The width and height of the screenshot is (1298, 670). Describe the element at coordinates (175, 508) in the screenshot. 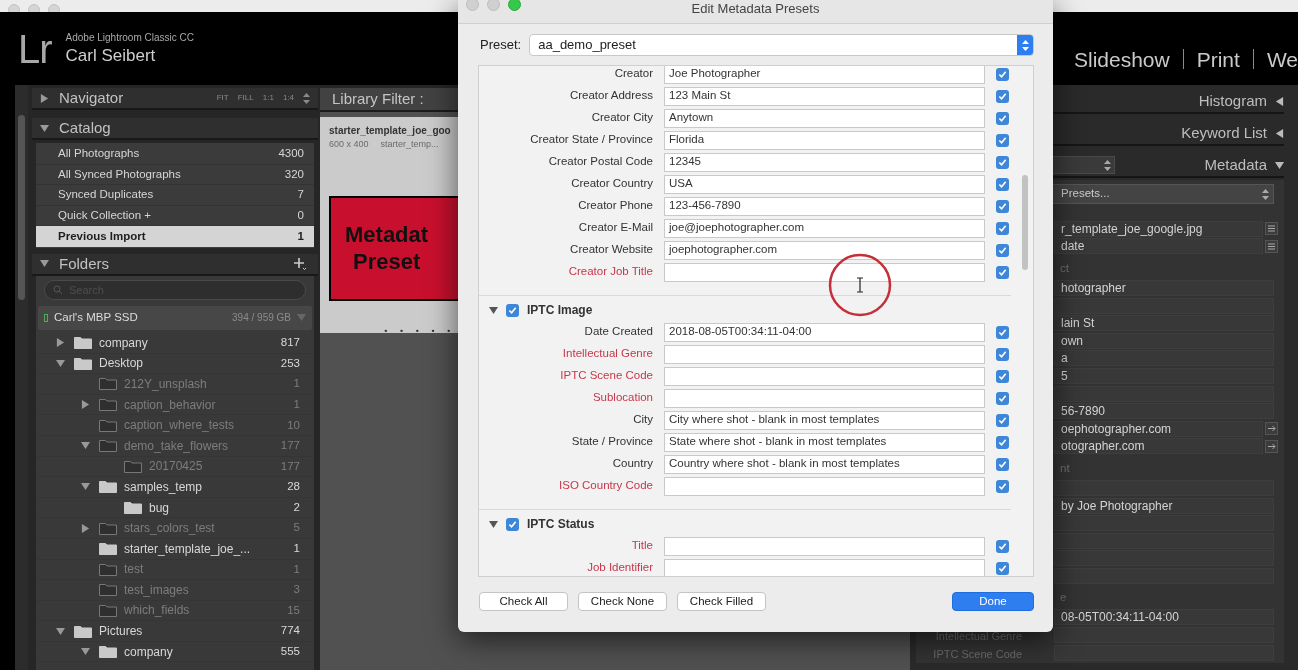

I see `folder-row: bug 2` at that location.